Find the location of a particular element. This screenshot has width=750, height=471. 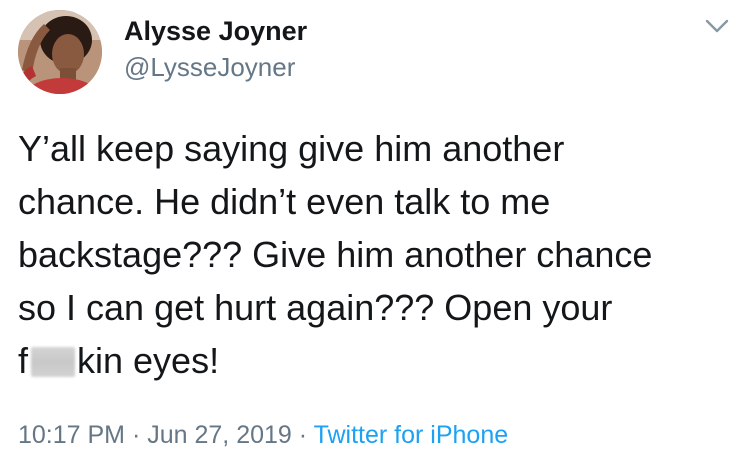

avatar is located at coordinates (60, 52).